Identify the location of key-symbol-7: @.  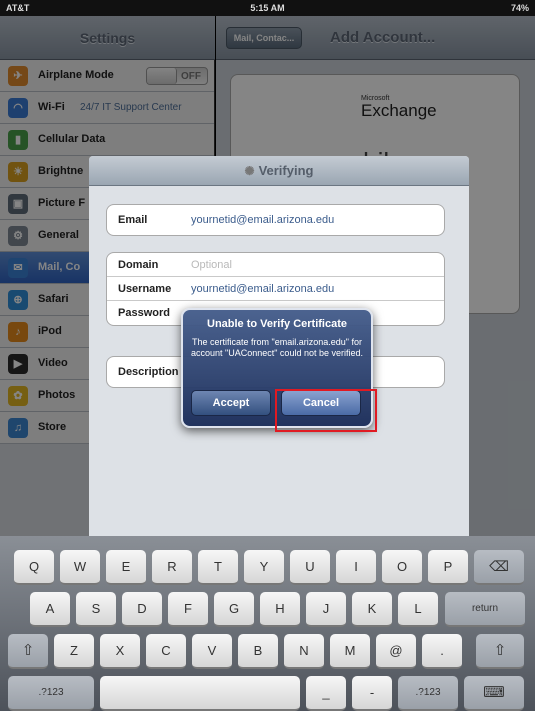
(396, 651).